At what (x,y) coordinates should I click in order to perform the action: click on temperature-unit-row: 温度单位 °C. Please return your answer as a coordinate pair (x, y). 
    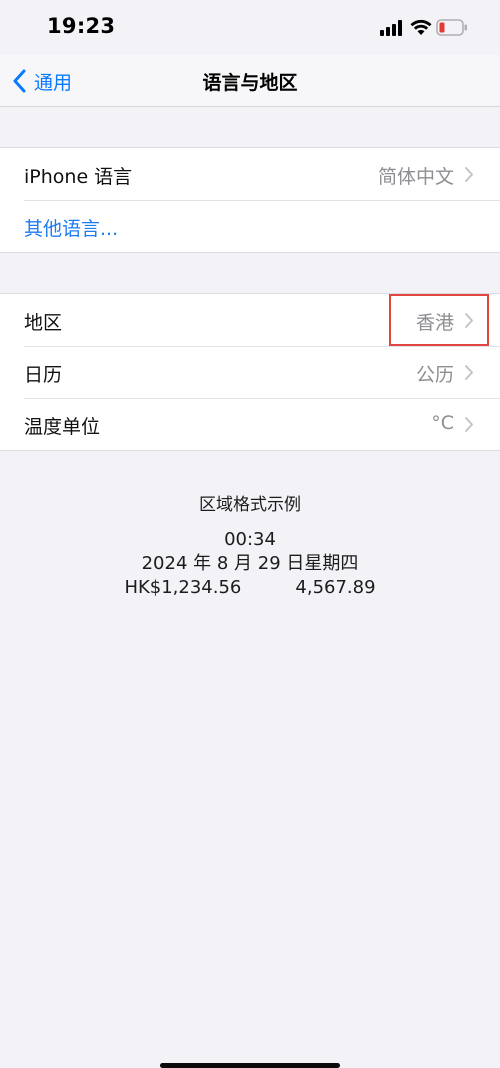
    Looking at the image, I should click on (250, 424).